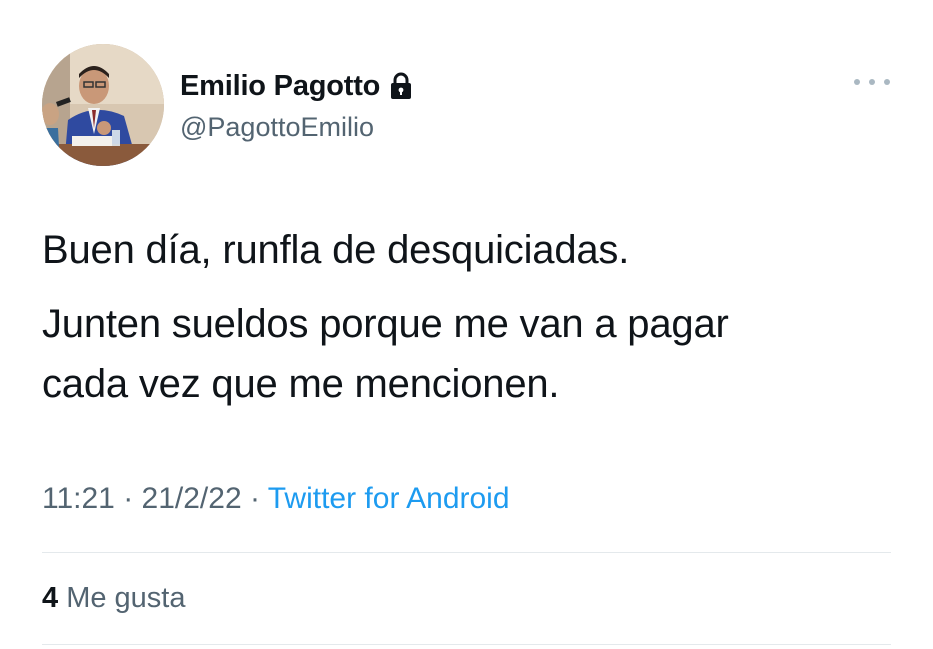 Image resolution: width=933 pixels, height=649 pixels. I want to click on likes-stat: 4 Me gusta, so click(114, 598).